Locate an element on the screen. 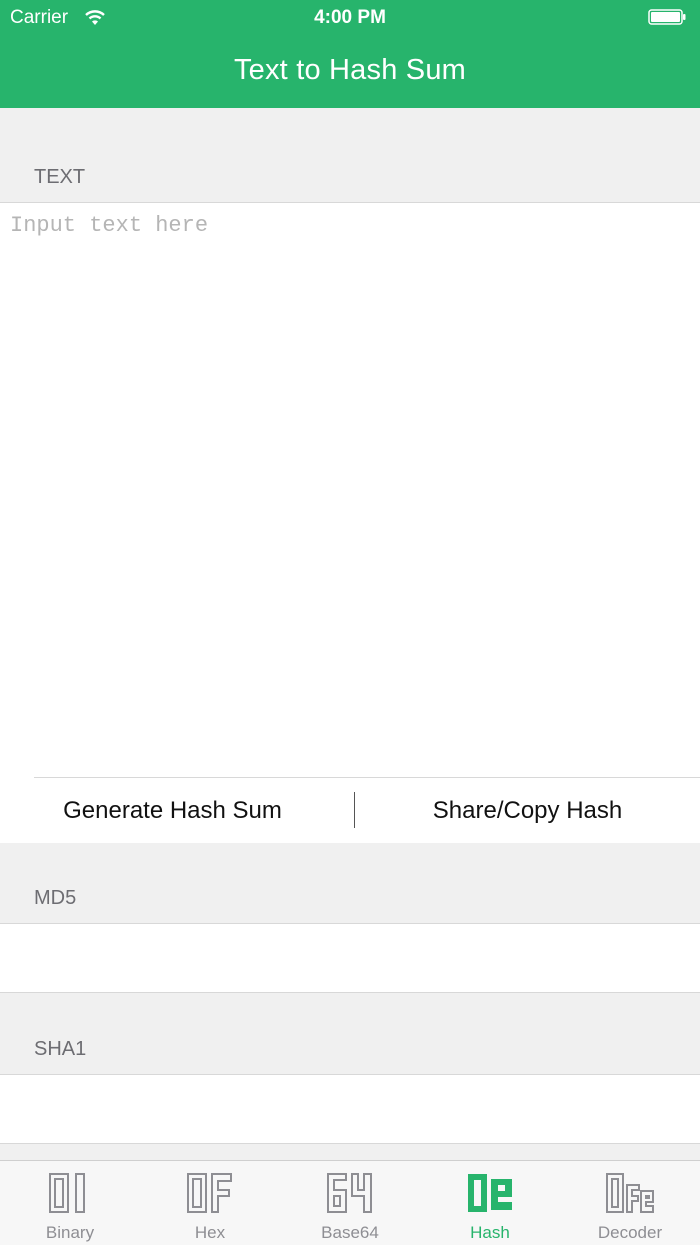 Image resolution: width=700 pixels, height=1245 pixels. status-bar: Carrier 4:00 PM is located at coordinates (350, 19).